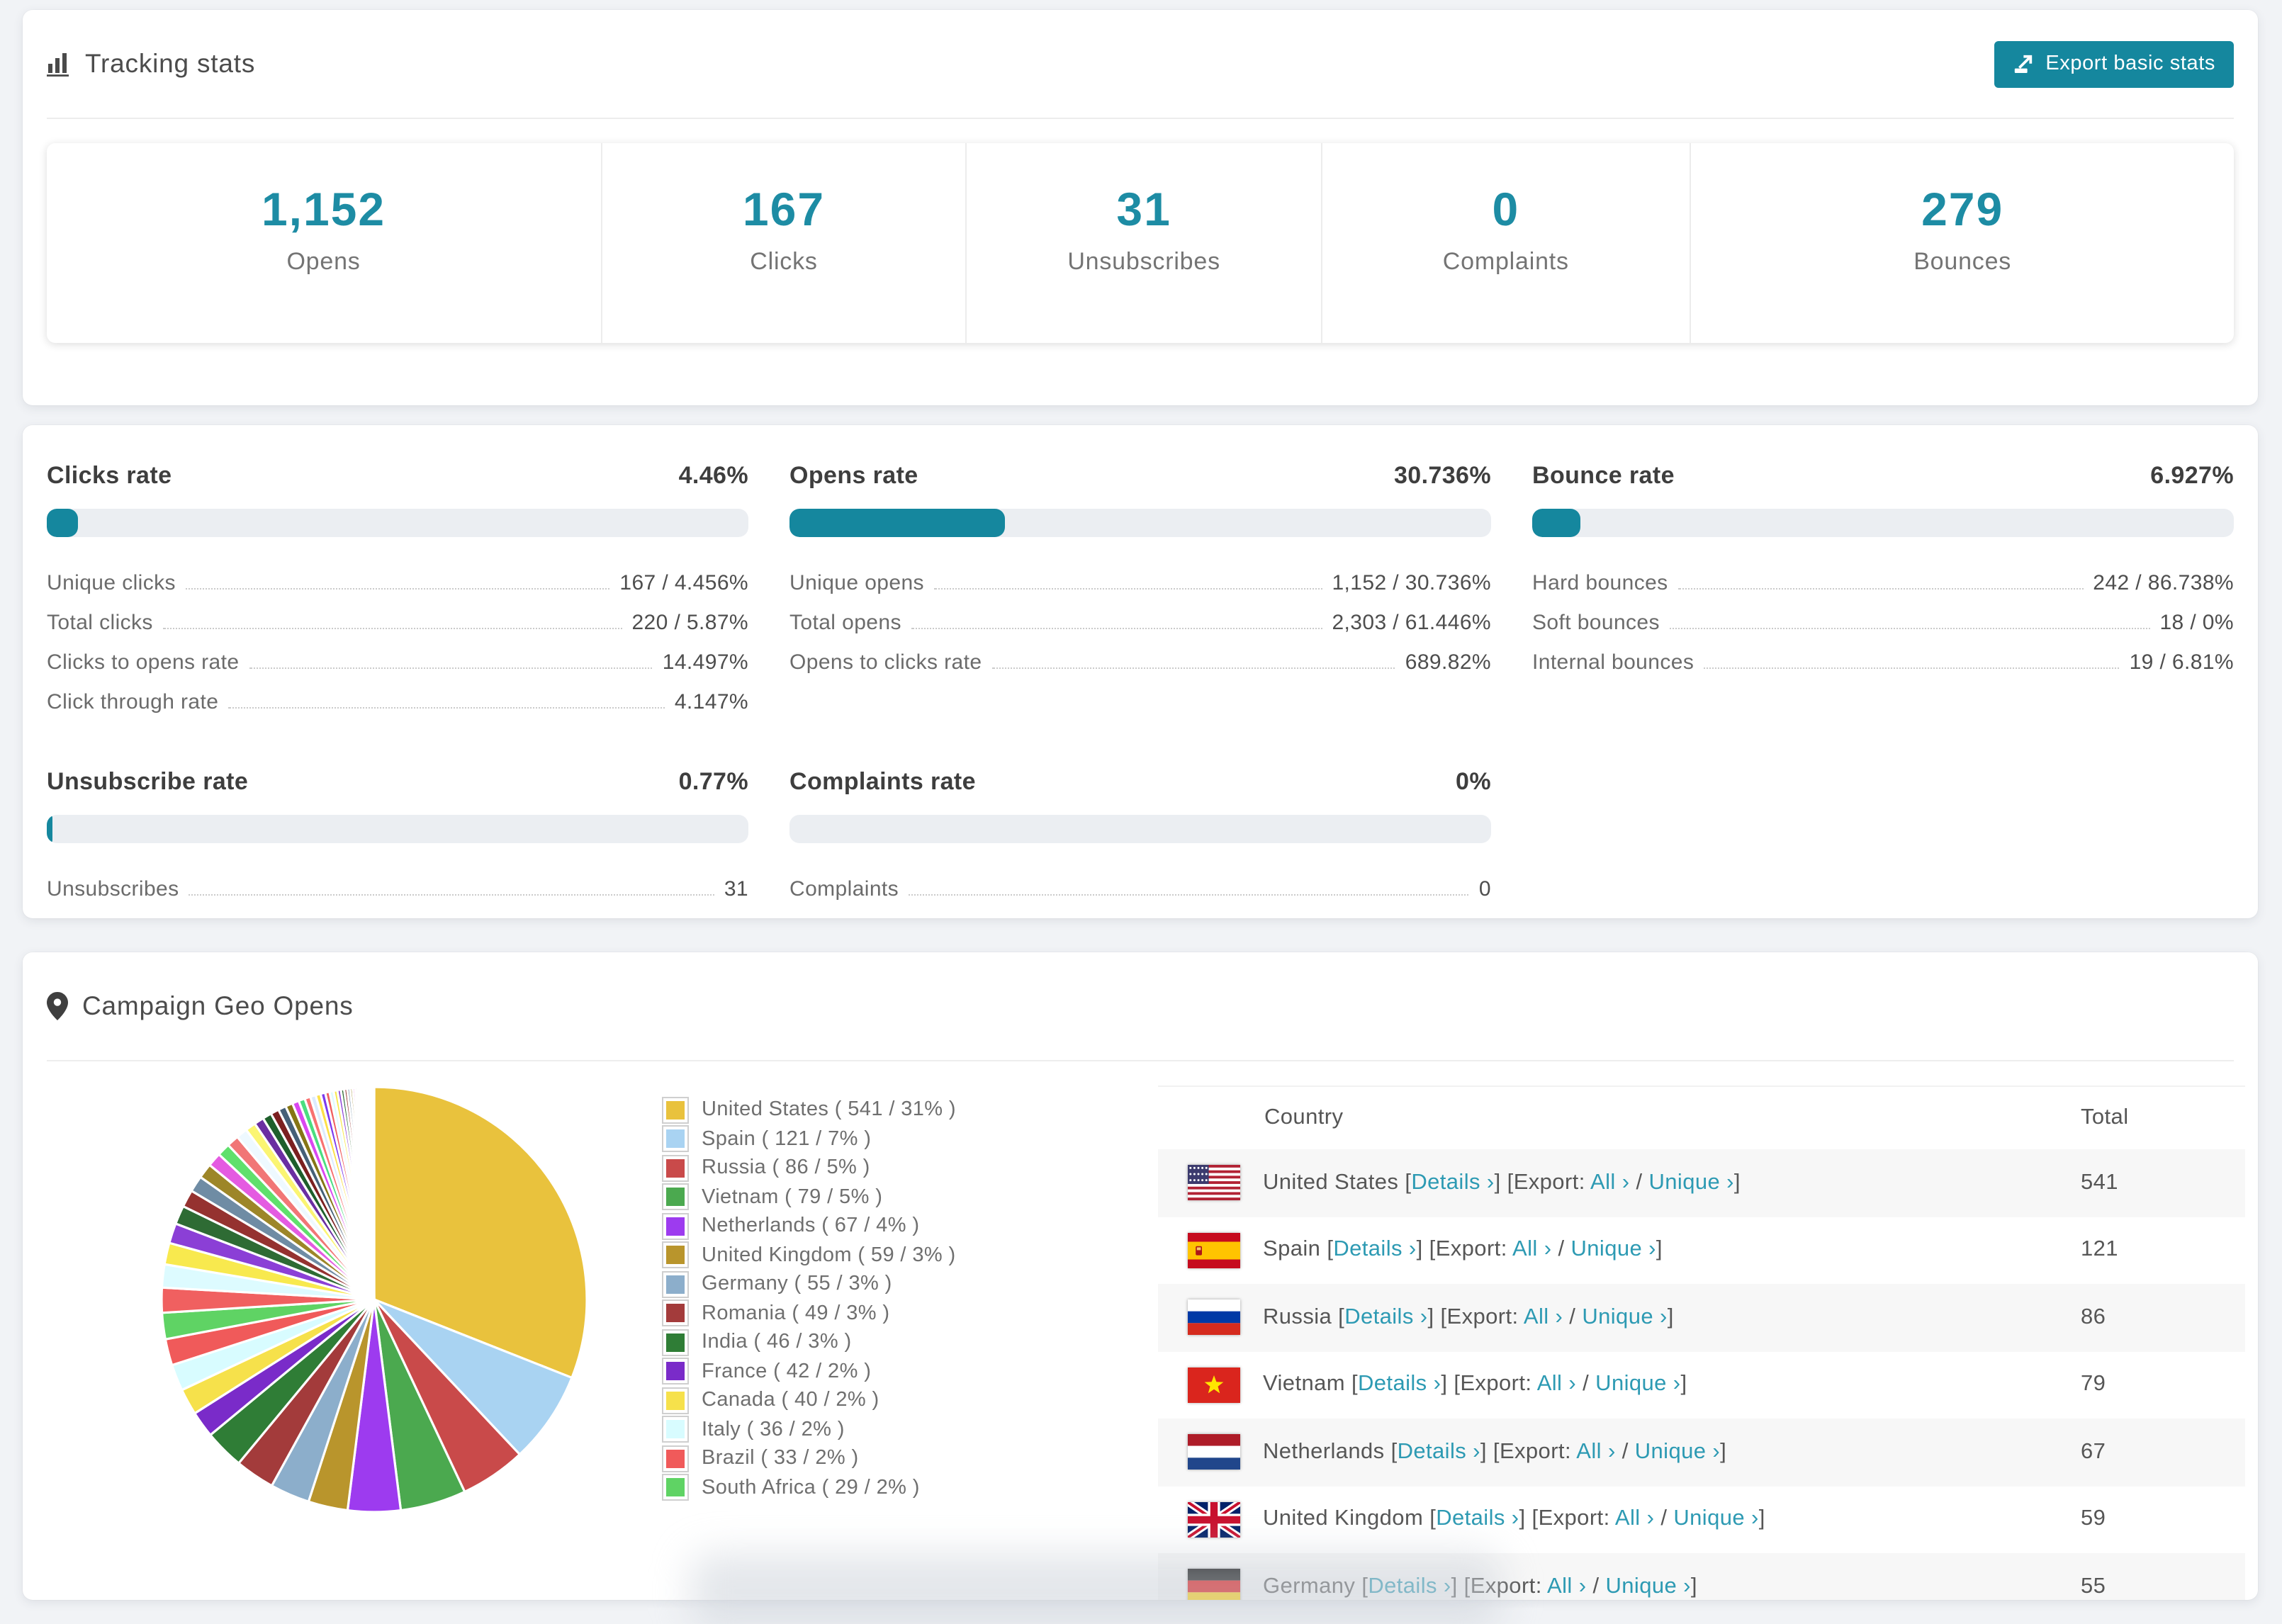 The height and width of the screenshot is (1624, 2282). What do you see at coordinates (1140, 582) in the screenshot?
I see `rate-detail-row: Unique opens 1,152 / 30.736%` at bounding box center [1140, 582].